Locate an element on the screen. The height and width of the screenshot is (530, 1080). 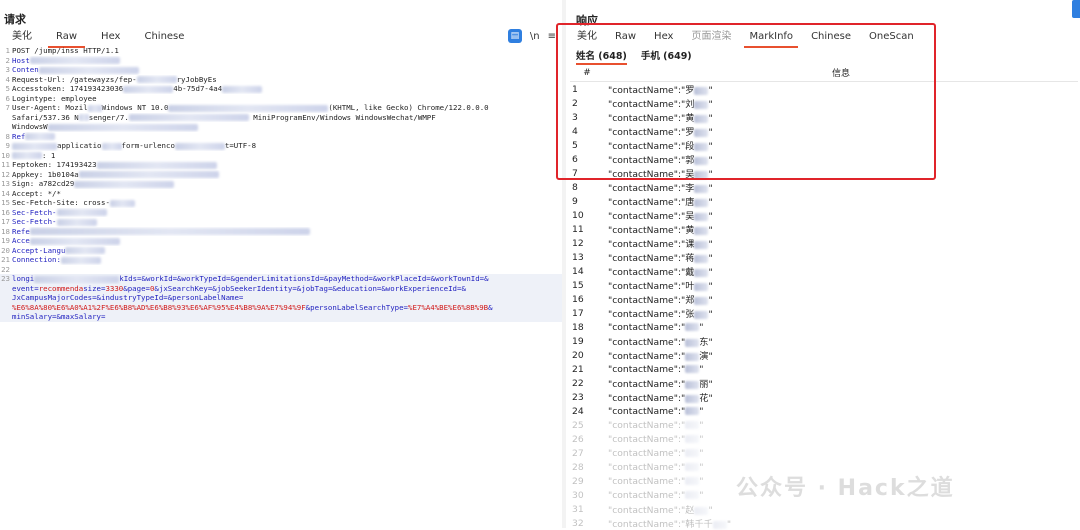
table-row: 3 "contactName":"黄 " is located at coordinates (824, 117).